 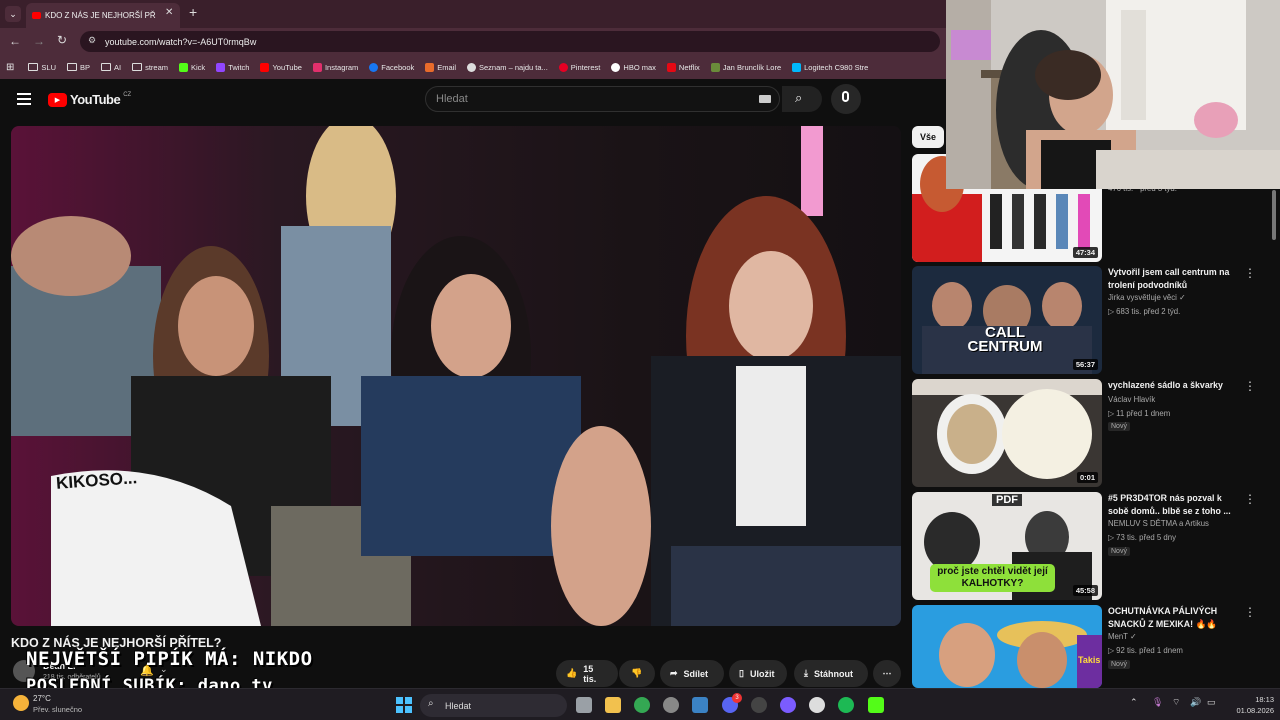 I want to click on weather-desc: Přev. slunečno, so click(x=58, y=709).